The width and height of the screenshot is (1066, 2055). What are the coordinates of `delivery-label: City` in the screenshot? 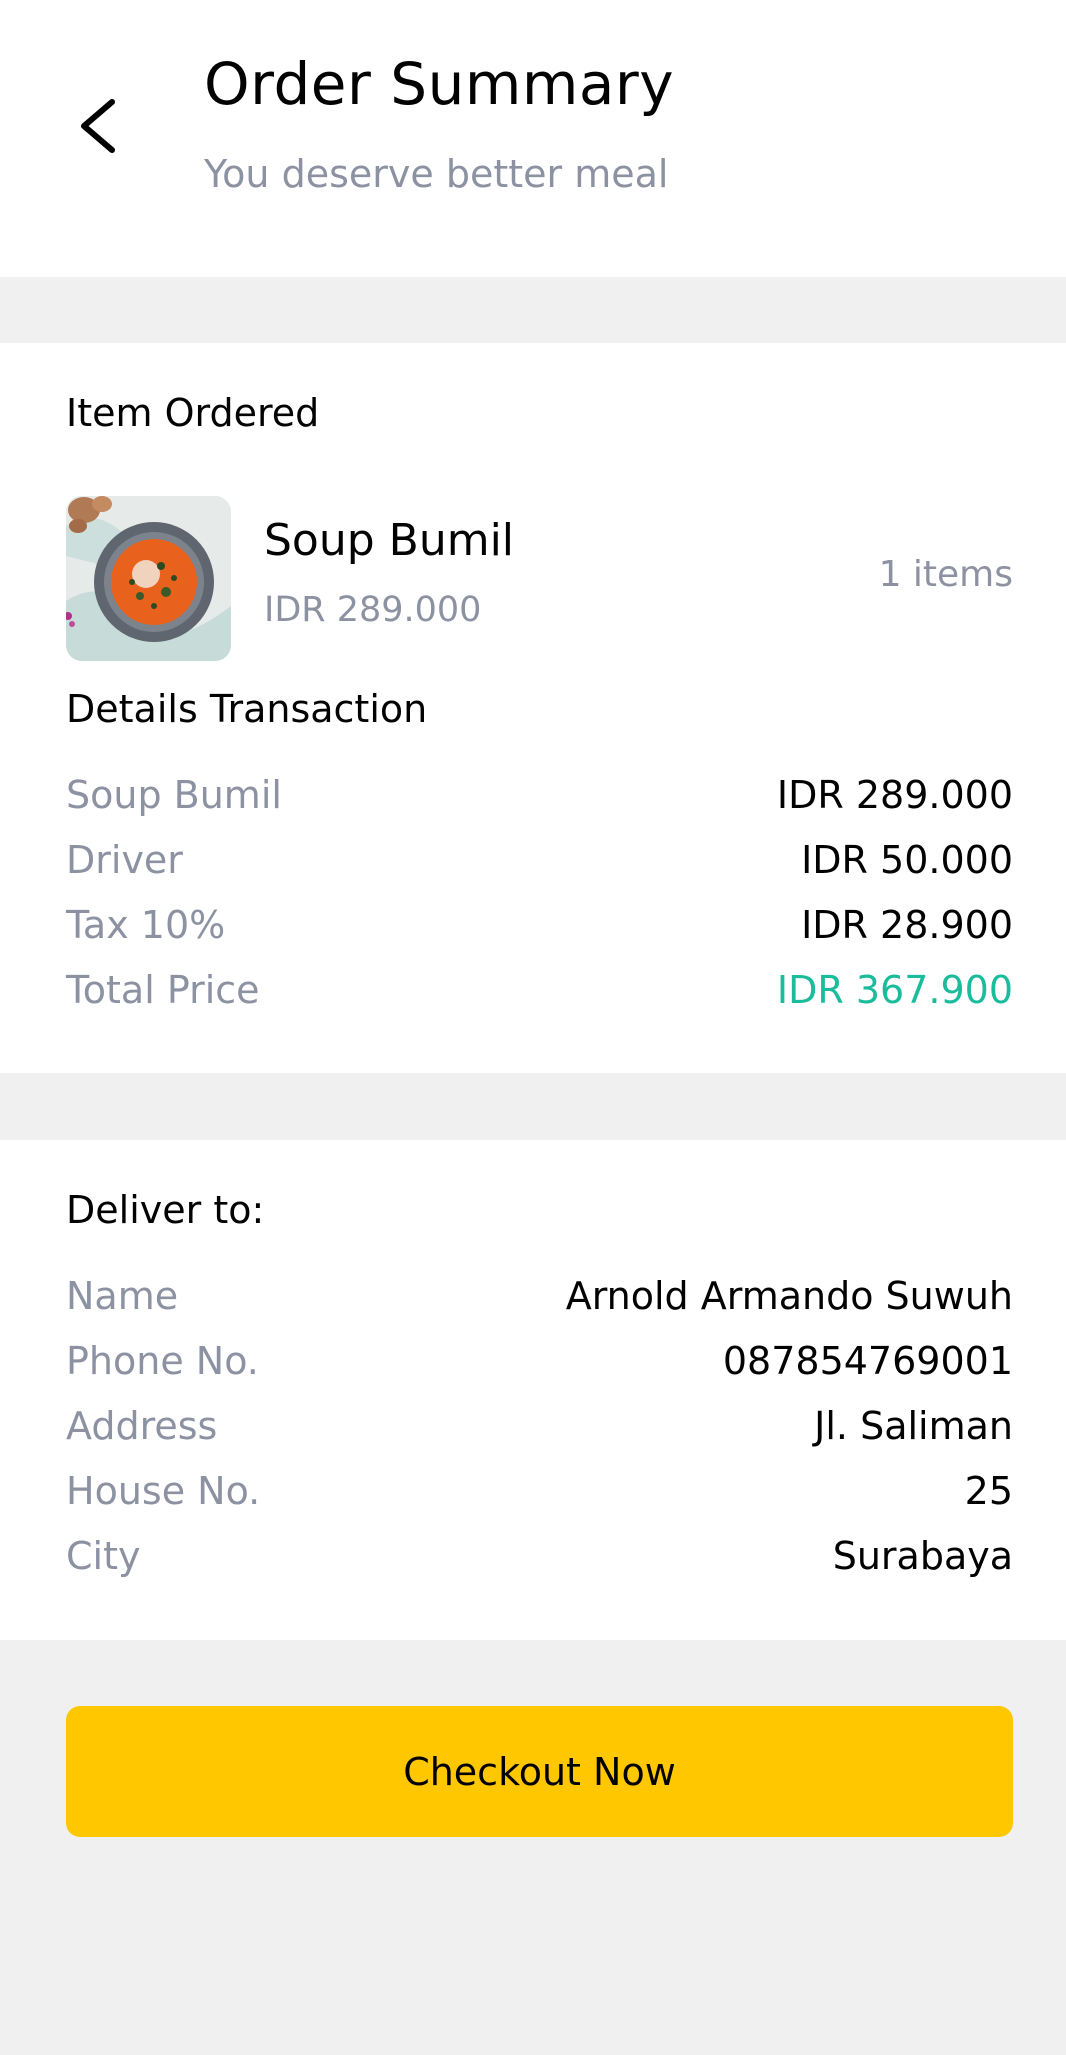 It's located at (103, 1556).